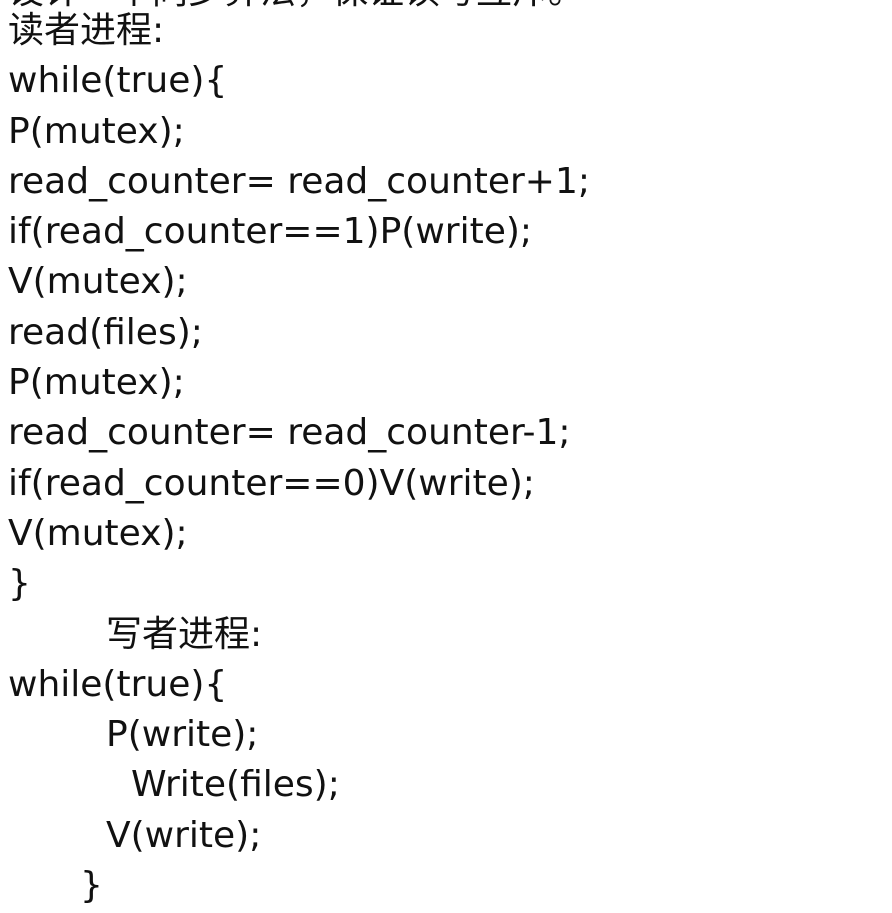 Image resolution: width=892 pixels, height=913 pixels. I want to click on writer-code-line: }, so click(91, 886).